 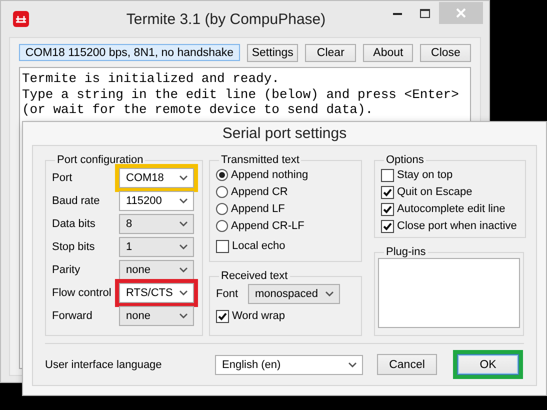 I want to click on terminal-line: Termite is initialized and ready., so click(x=151, y=78).